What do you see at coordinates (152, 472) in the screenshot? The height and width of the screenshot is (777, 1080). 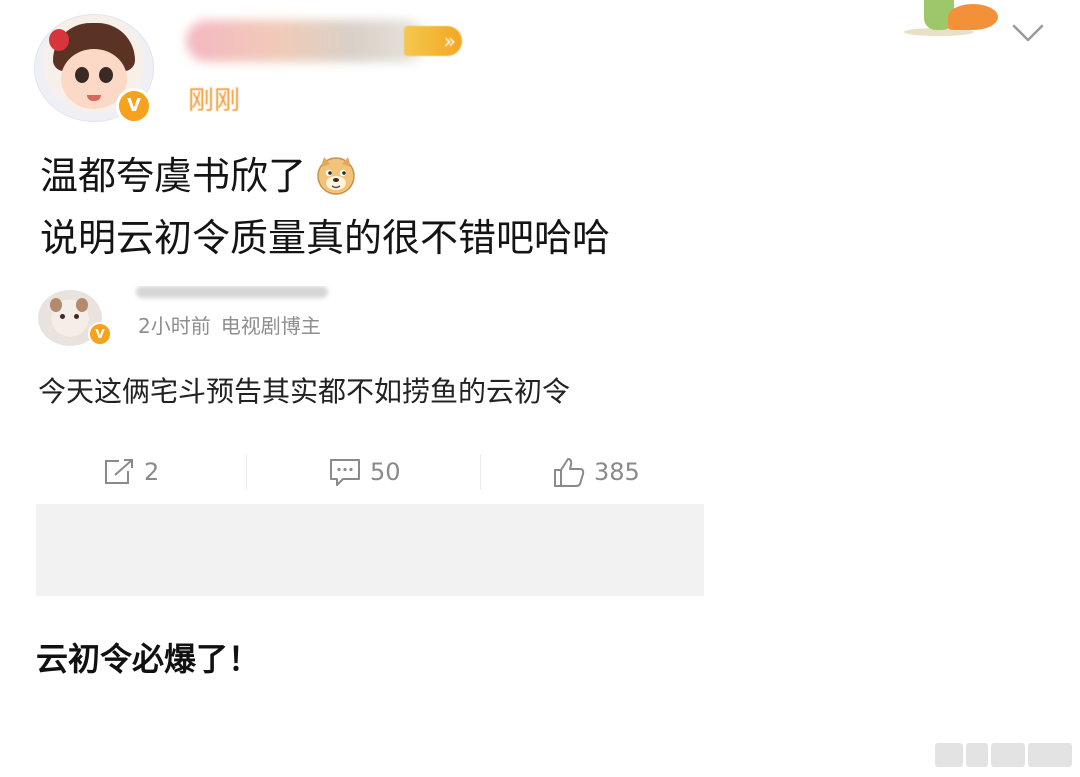 I see `repost-count: 2` at bounding box center [152, 472].